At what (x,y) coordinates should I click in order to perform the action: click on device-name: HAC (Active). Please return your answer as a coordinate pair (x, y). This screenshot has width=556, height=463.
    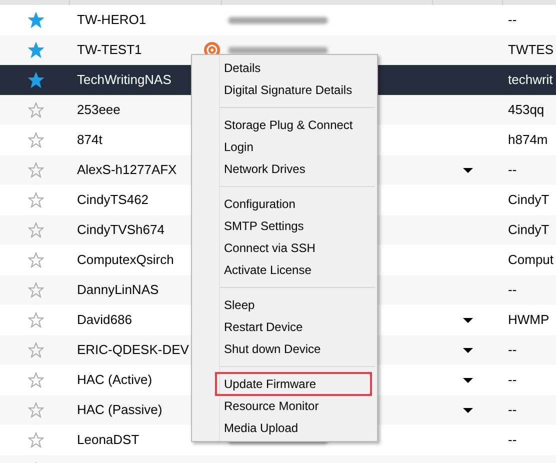
    Looking at the image, I should click on (114, 380).